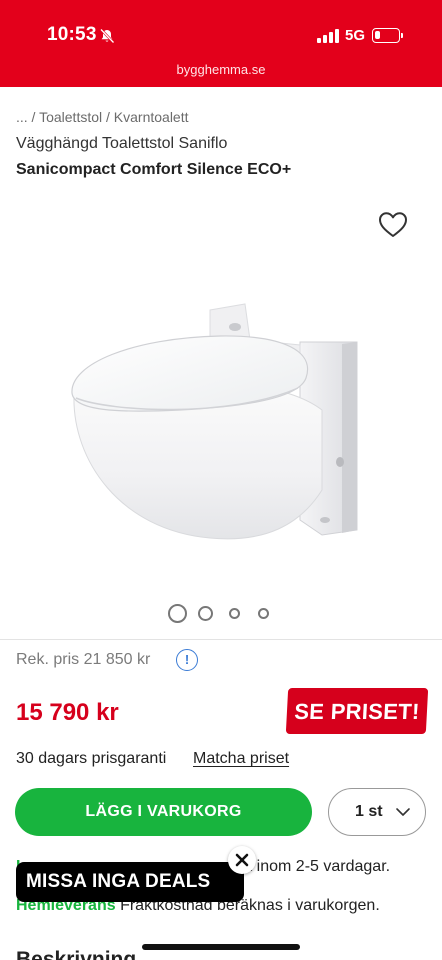  What do you see at coordinates (393, 225) in the screenshot?
I see `heart-icon` at bounding box center [393, 225].